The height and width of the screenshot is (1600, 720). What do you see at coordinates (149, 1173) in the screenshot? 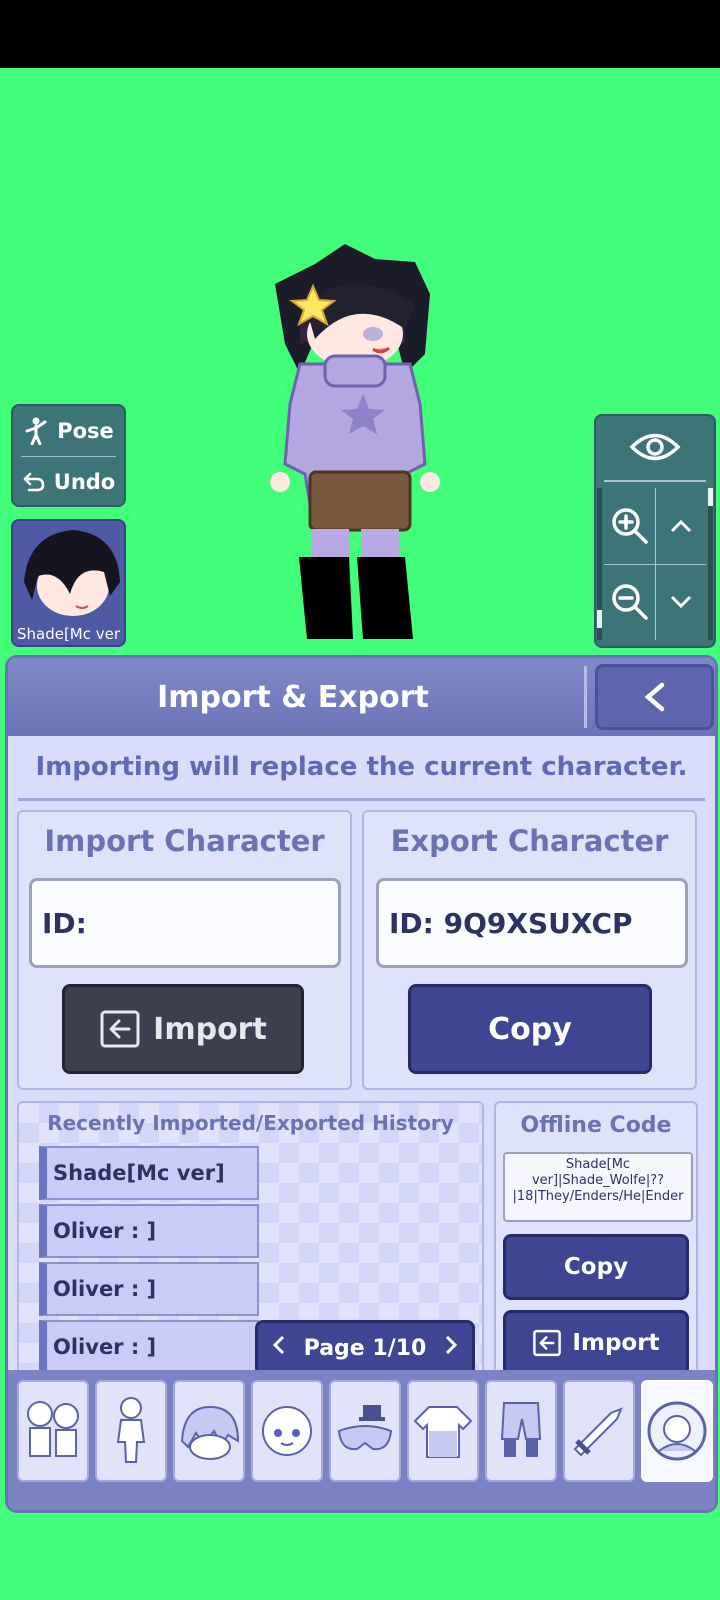
I see `history-item: Shade[Mc ver]` at bounding box center [149, 1173].